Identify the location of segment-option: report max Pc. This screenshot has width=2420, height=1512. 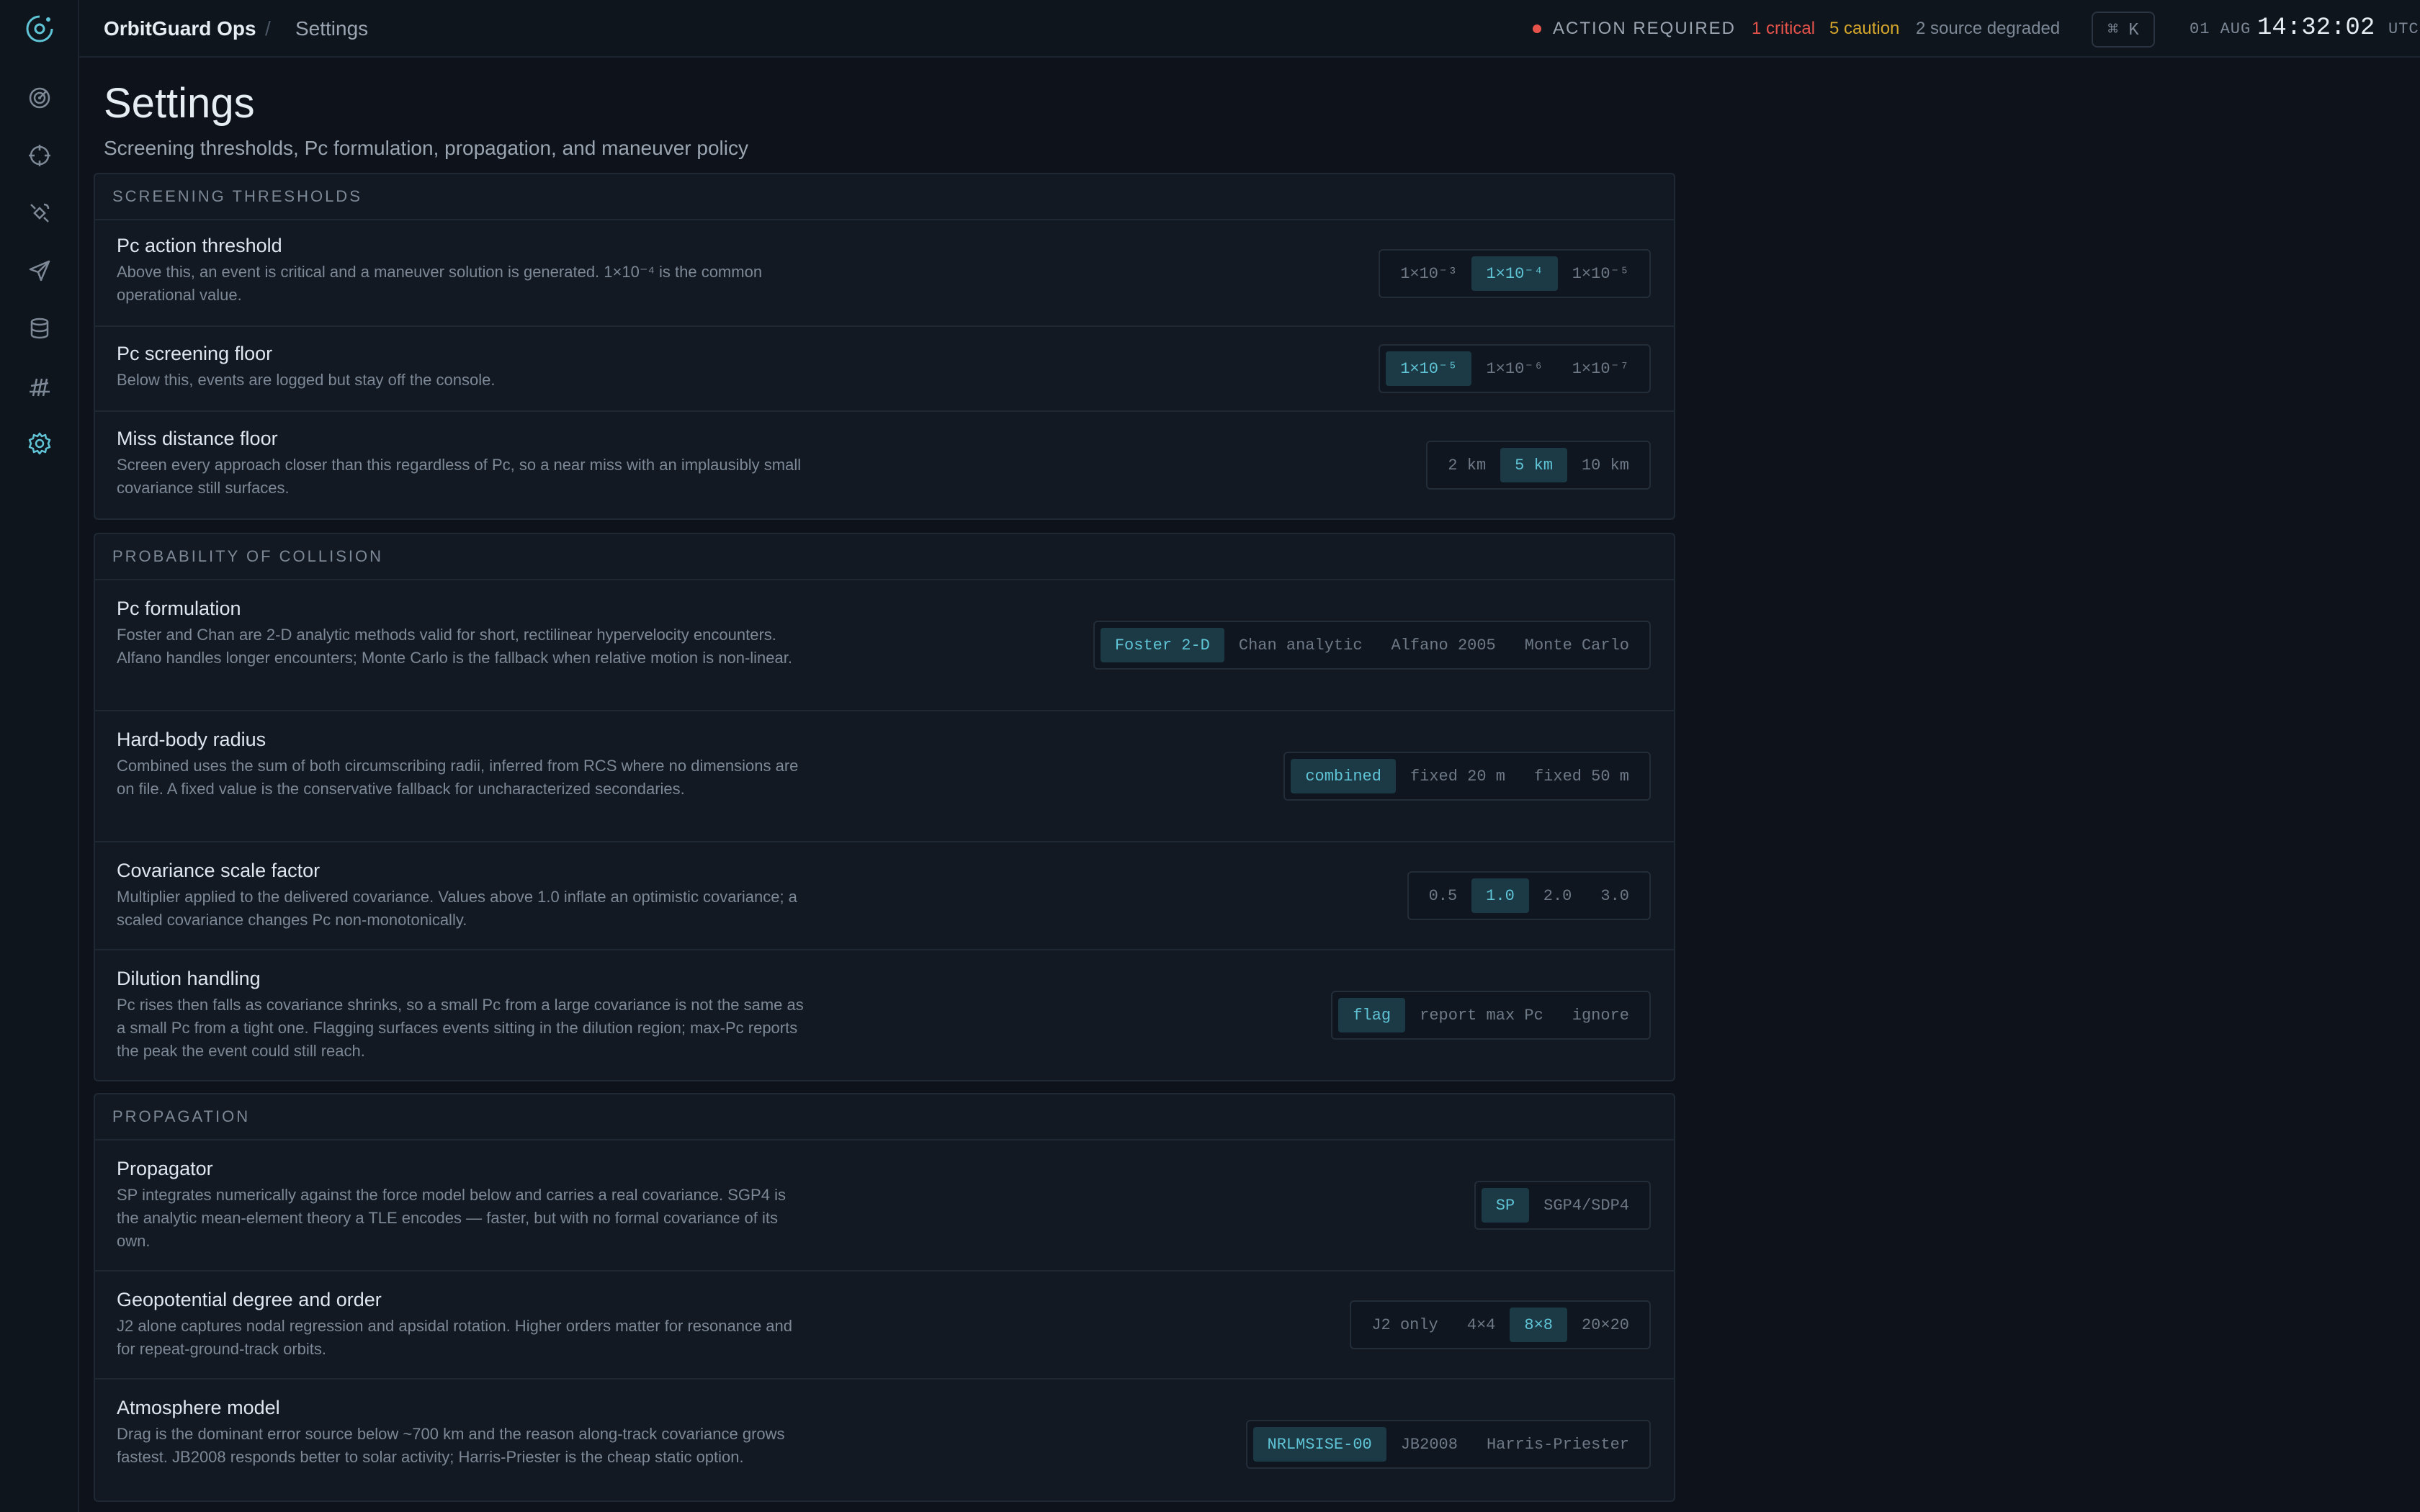
(1481, 1015).